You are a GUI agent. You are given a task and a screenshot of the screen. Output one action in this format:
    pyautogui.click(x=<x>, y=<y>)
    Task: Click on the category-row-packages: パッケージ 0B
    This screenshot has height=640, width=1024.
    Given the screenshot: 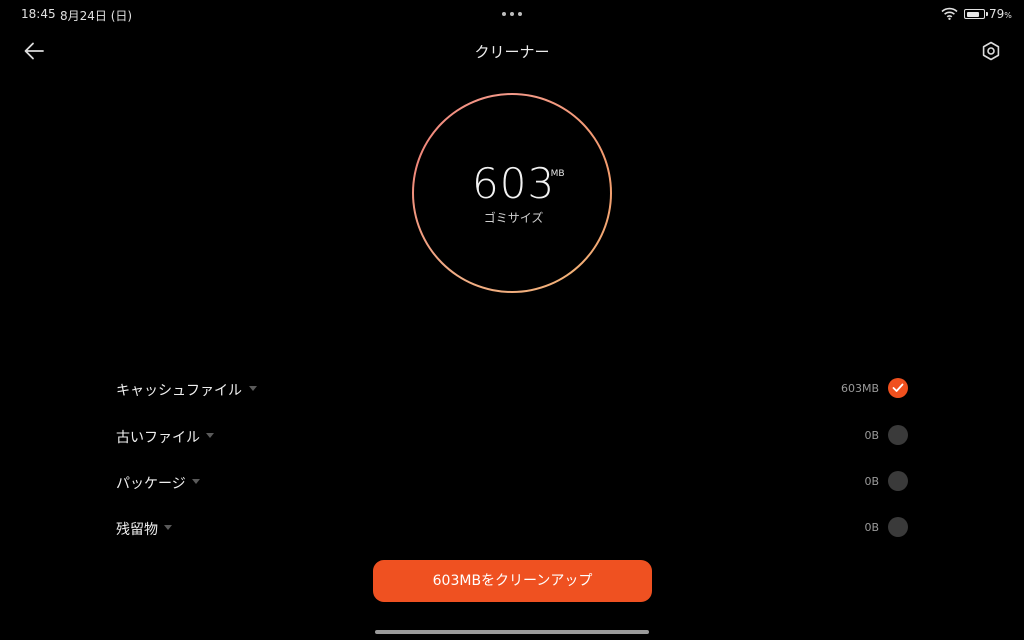 What is the action you would take?
    pyautogui.click(x=512, y=481)
    